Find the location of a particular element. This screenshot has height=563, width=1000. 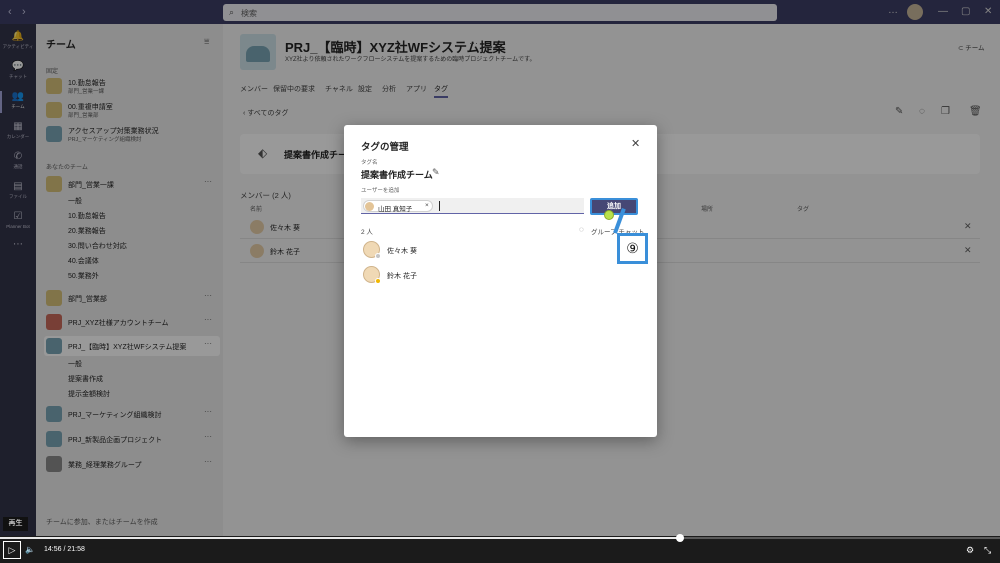

user-chip: 山田 真知子 × is located at coordinates (398, 206).